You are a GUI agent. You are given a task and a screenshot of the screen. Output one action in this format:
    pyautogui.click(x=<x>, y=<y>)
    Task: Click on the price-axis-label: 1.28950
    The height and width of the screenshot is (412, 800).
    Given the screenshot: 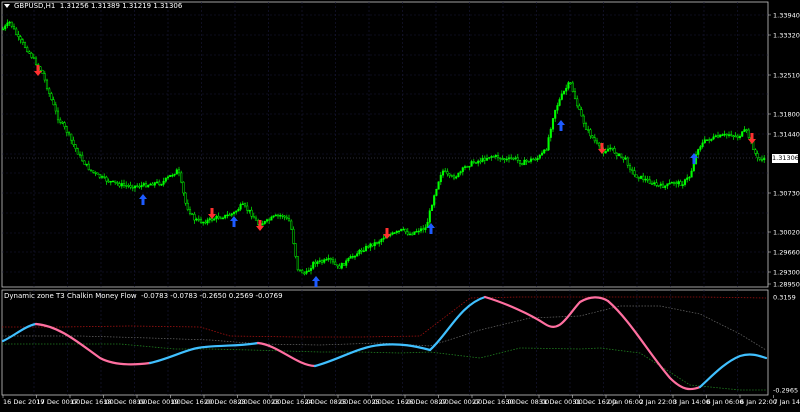 What is the action you would take?
    pyautogui.click(x=786, y=285)
    